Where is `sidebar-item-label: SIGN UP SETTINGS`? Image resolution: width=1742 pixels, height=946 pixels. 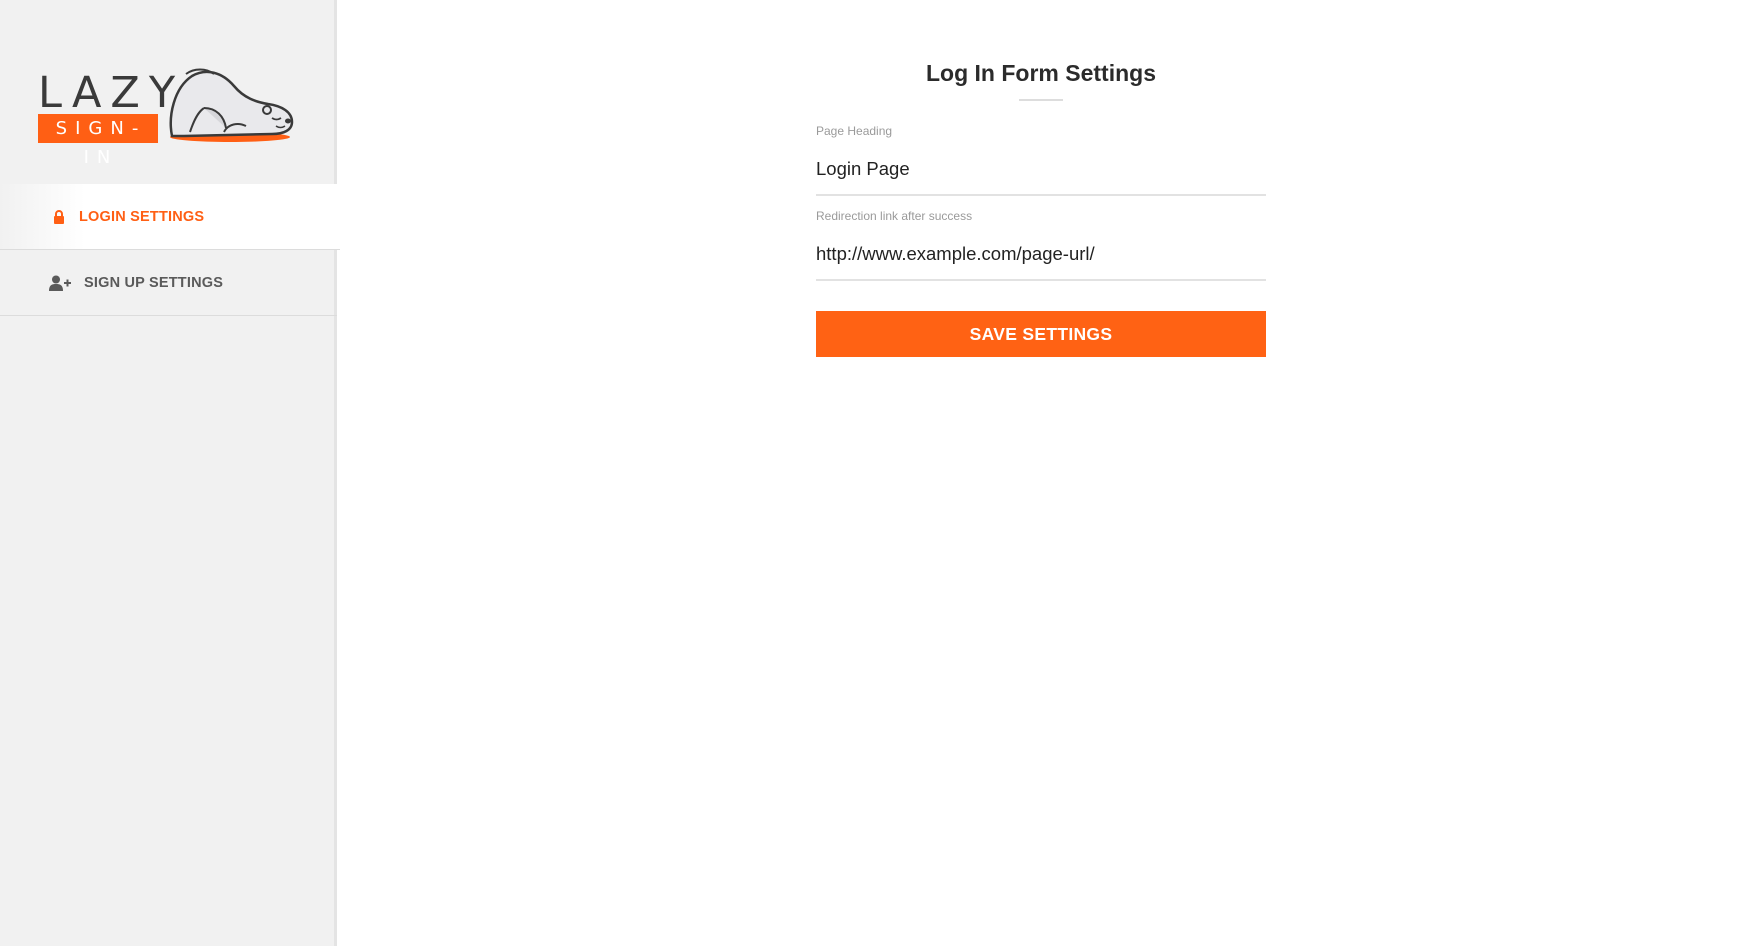 sidebar-item-label: SIGN UP SETTINGS is located at coordinates (154, 282).